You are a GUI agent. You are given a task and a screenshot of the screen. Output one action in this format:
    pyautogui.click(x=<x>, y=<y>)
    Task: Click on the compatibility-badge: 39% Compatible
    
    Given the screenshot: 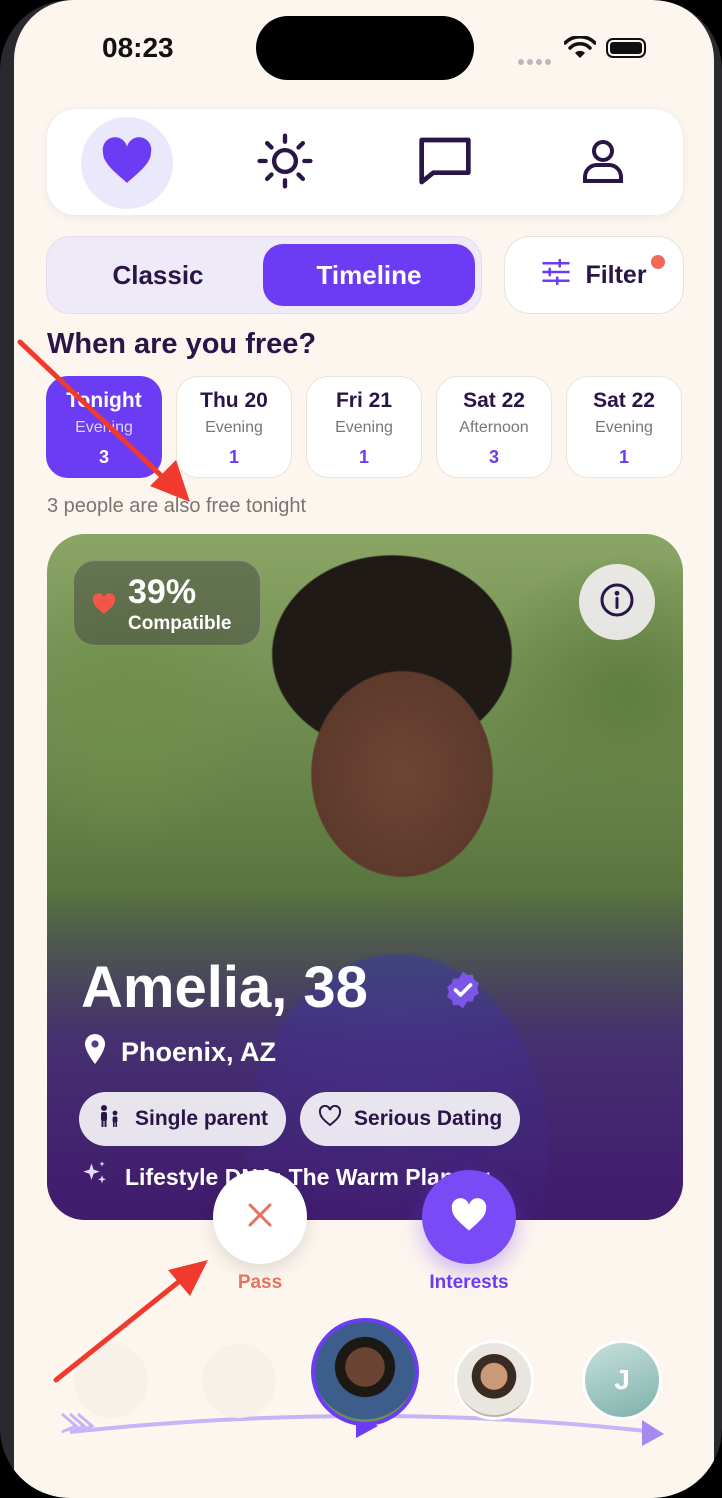 What is the action you would take?
    pyautogui.click(x=167, y=603)
    